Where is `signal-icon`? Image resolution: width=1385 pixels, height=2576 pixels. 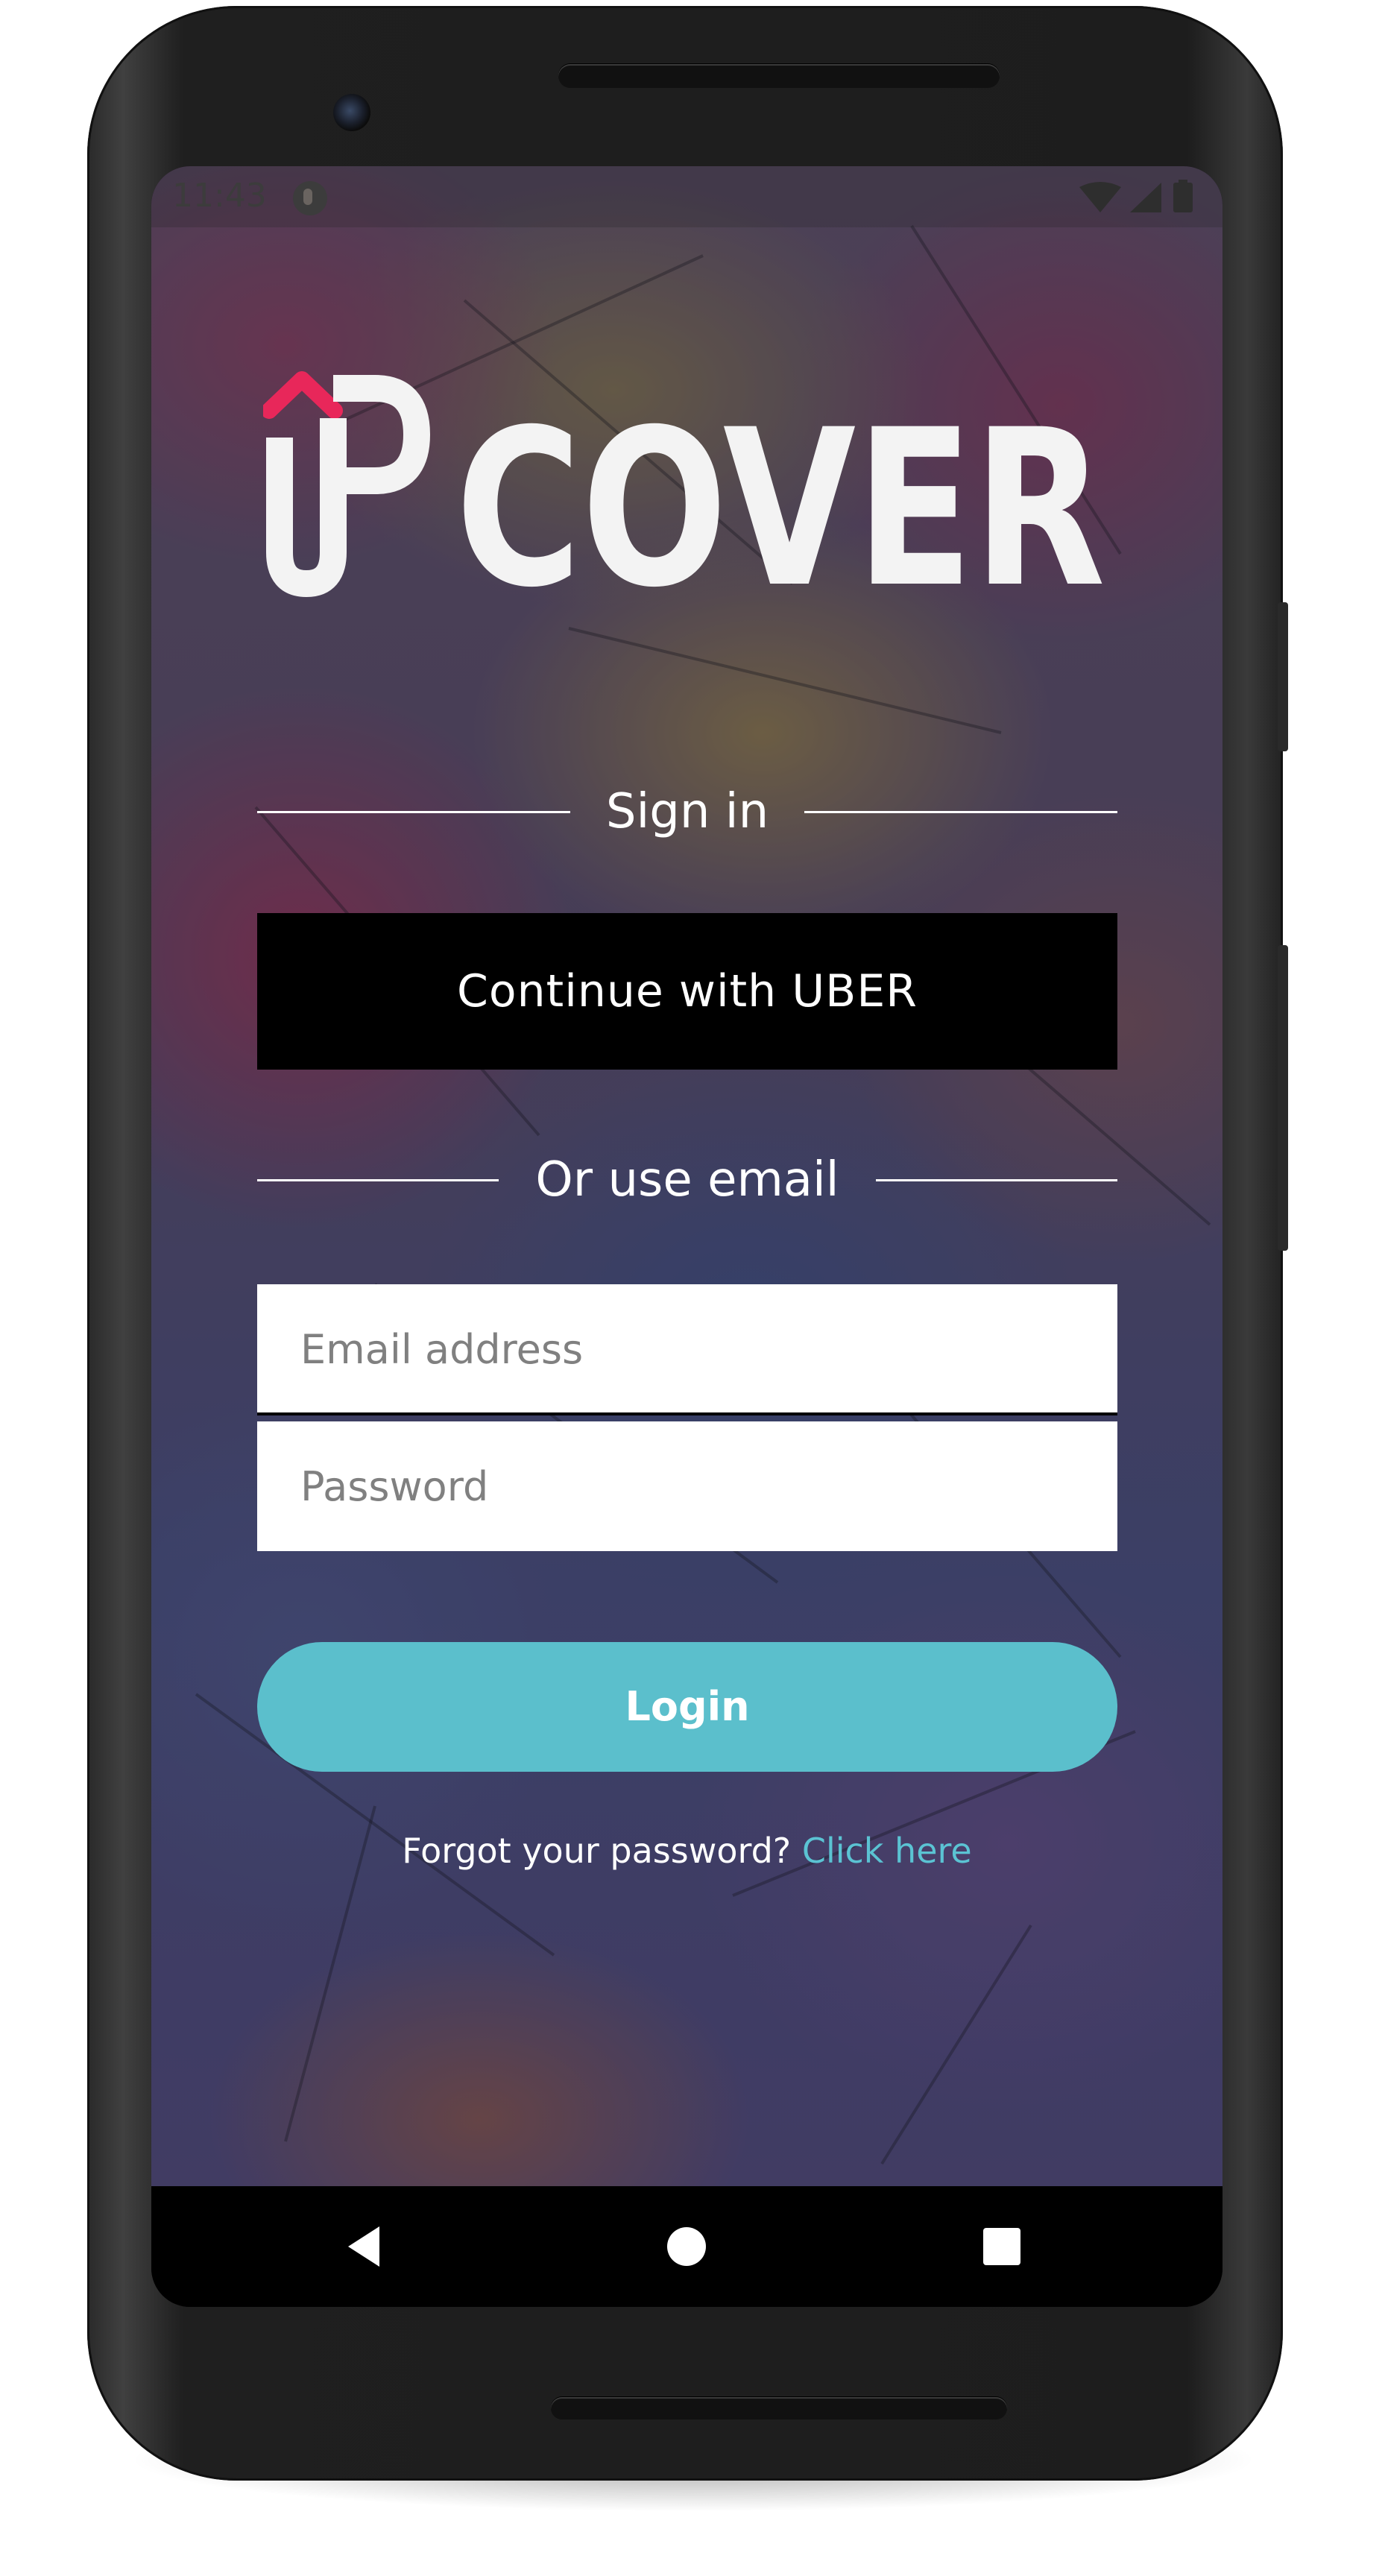 signal-icon is located at coordinates (1145, 198).